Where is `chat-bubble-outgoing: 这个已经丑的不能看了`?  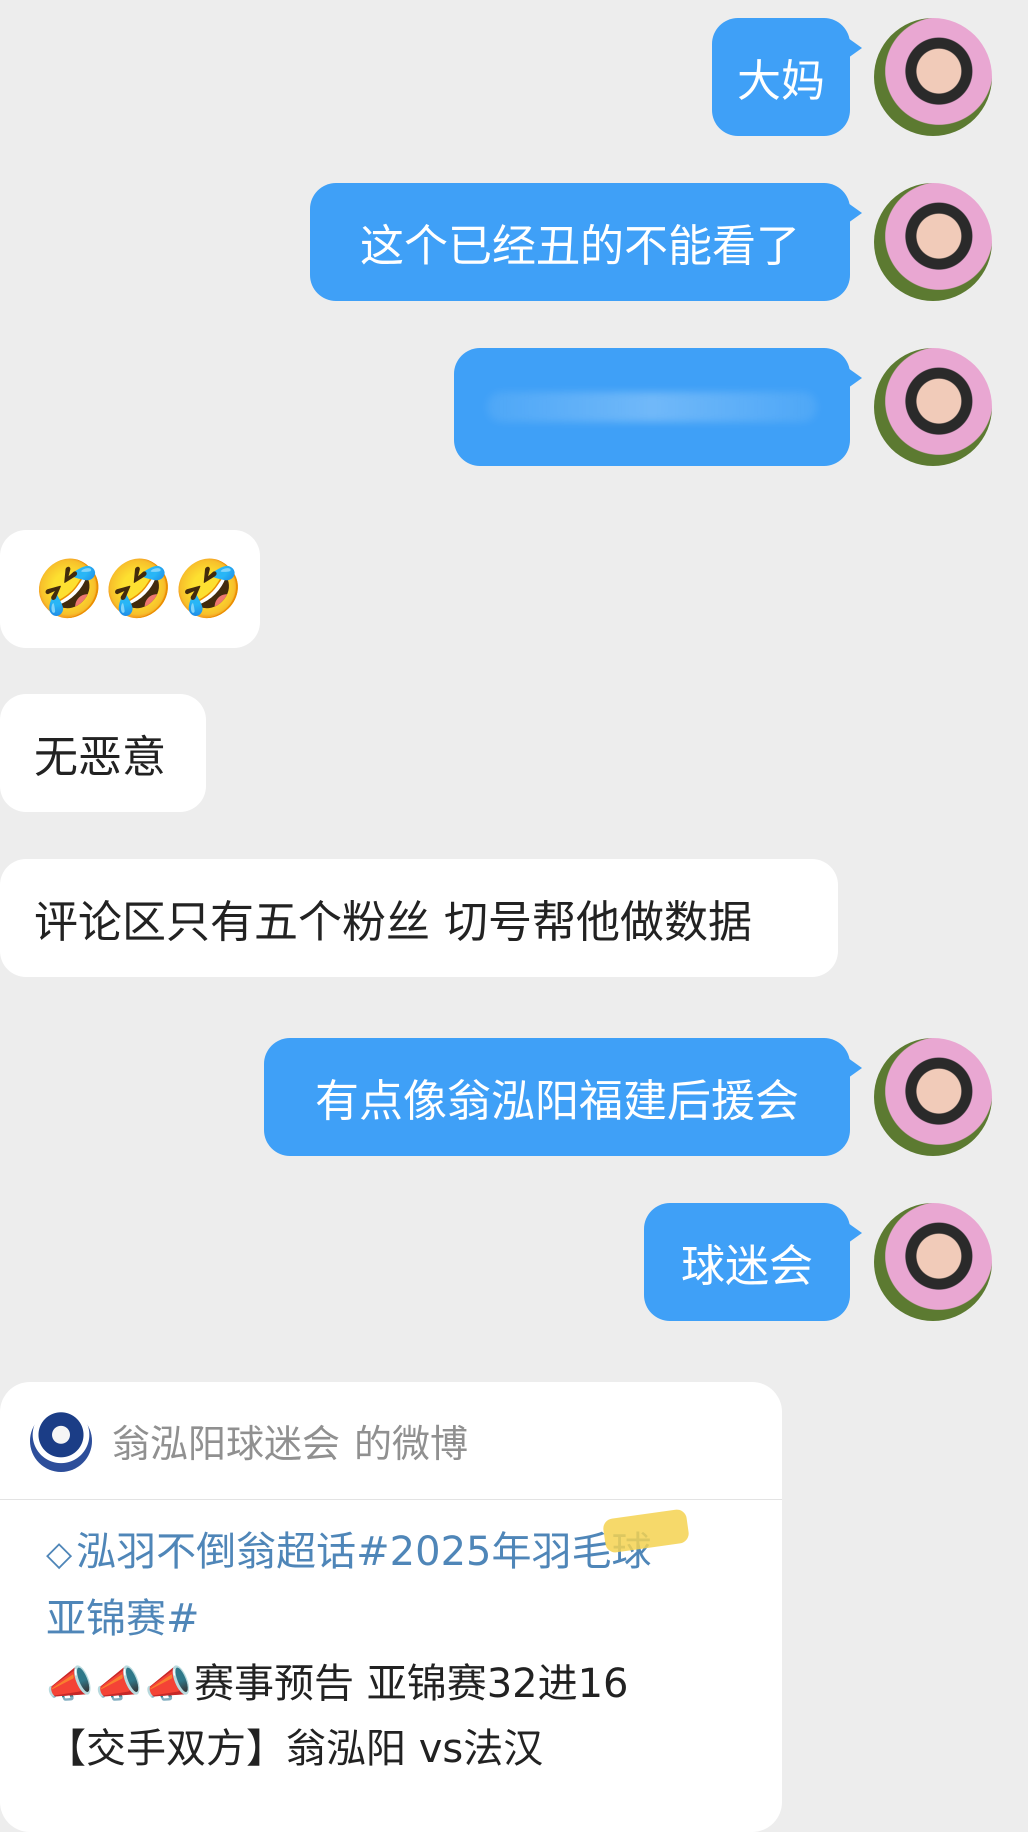 chat-bubble-outgoing: 这个已经丑的不能看了 is located at coordinates (586, 242).